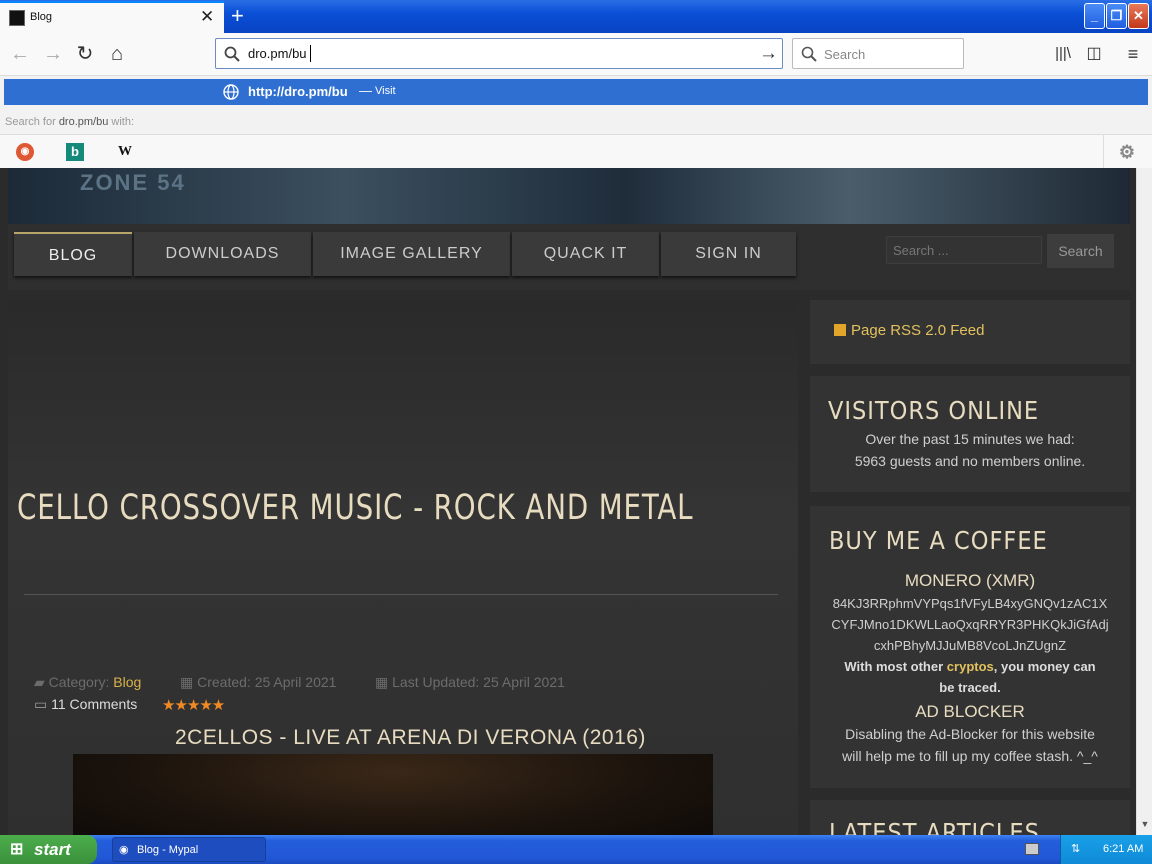  Describe the element at coordinates (355, 508) in the screenshot. I see `article-title: CELLO CROSSOVER MUSIC - ROCK AND METAL` at that location.